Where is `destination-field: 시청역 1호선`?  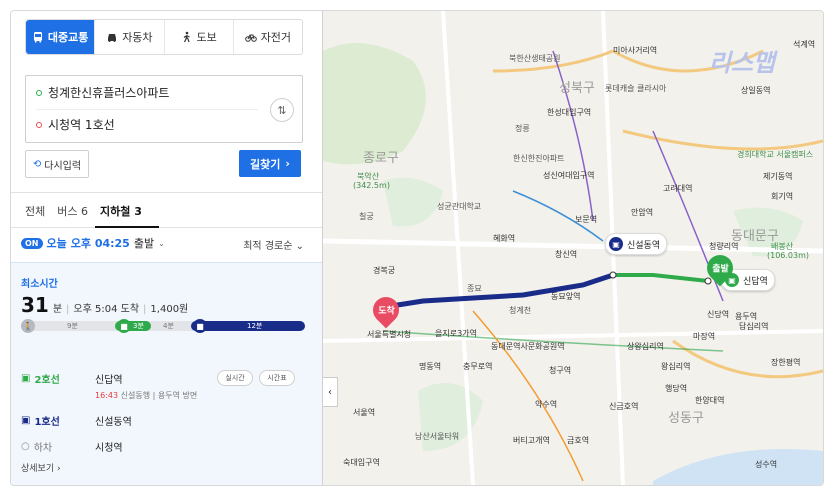
destination-field: 시청역 1호선 is located at coordinates (75, 124).